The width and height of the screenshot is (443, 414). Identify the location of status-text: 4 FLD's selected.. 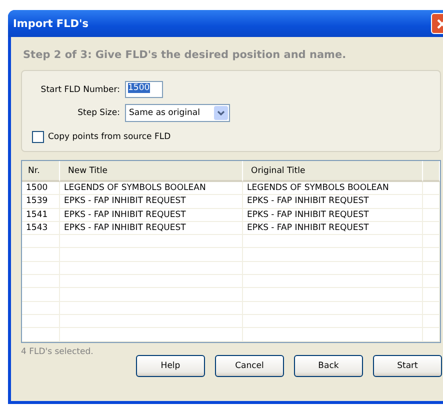
(57, 352).